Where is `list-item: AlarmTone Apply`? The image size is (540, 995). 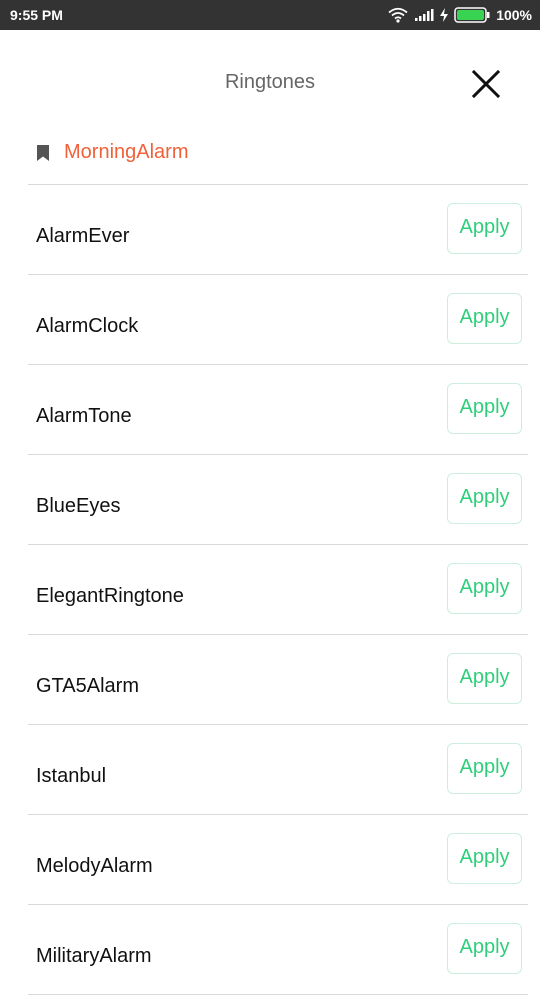
list-item: AlarmTone Apply is located at coordinates (278, 410).